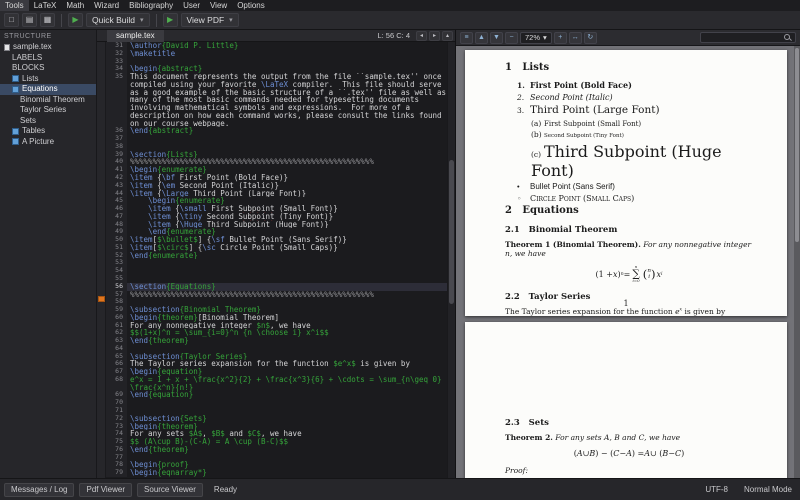  What do you see at coordinates (590, 37) in the screenshot?
I see `rotate-button: ↻` at bounding box center [590, 37].